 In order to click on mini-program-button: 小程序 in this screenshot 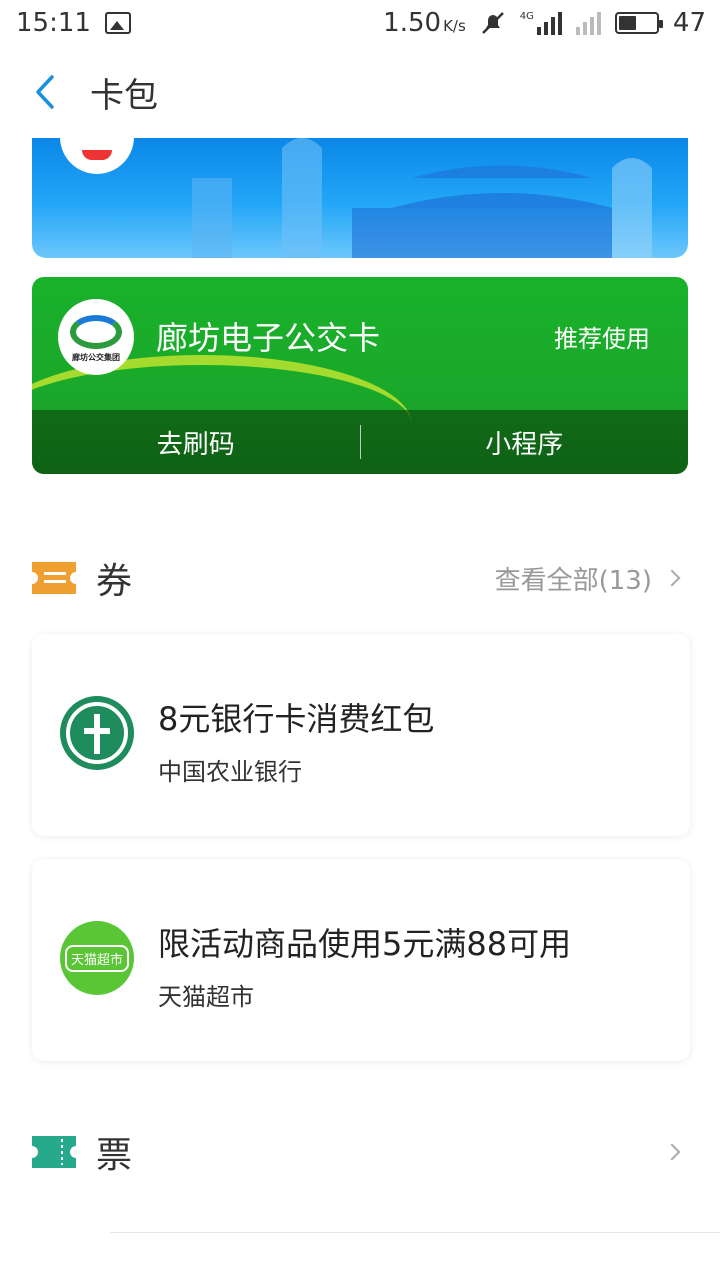, I will do `click(525, 442)`.